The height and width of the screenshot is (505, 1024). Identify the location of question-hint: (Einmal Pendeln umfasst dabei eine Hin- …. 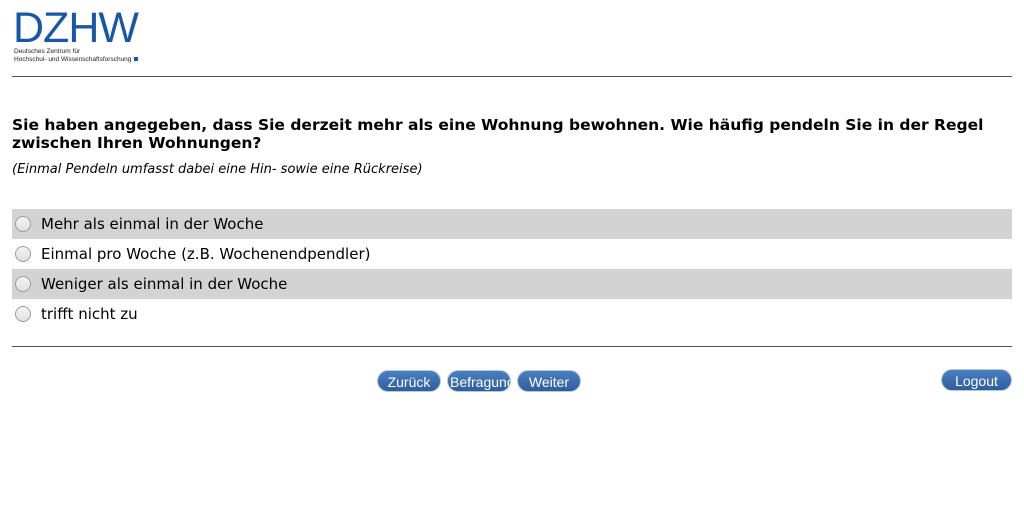
(217, 169).